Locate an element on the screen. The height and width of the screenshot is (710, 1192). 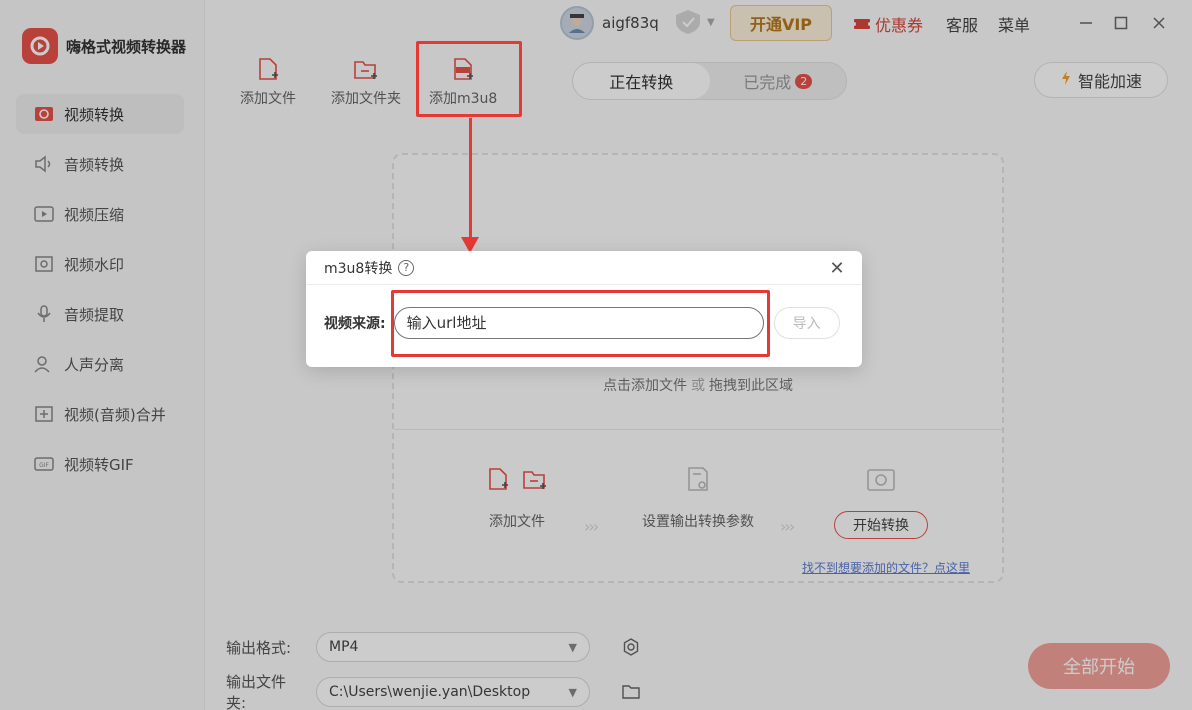
dialog-header: m3u8转换 ? is located at coordinates (584, 268).